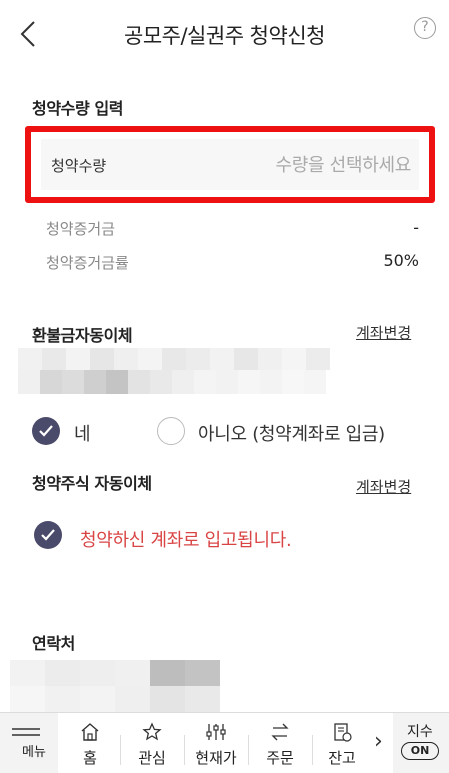 The width and height of the screenshot is (449, 773). I want to click on stock-section-title: 청약주식 자동이체, so click(92, 483).